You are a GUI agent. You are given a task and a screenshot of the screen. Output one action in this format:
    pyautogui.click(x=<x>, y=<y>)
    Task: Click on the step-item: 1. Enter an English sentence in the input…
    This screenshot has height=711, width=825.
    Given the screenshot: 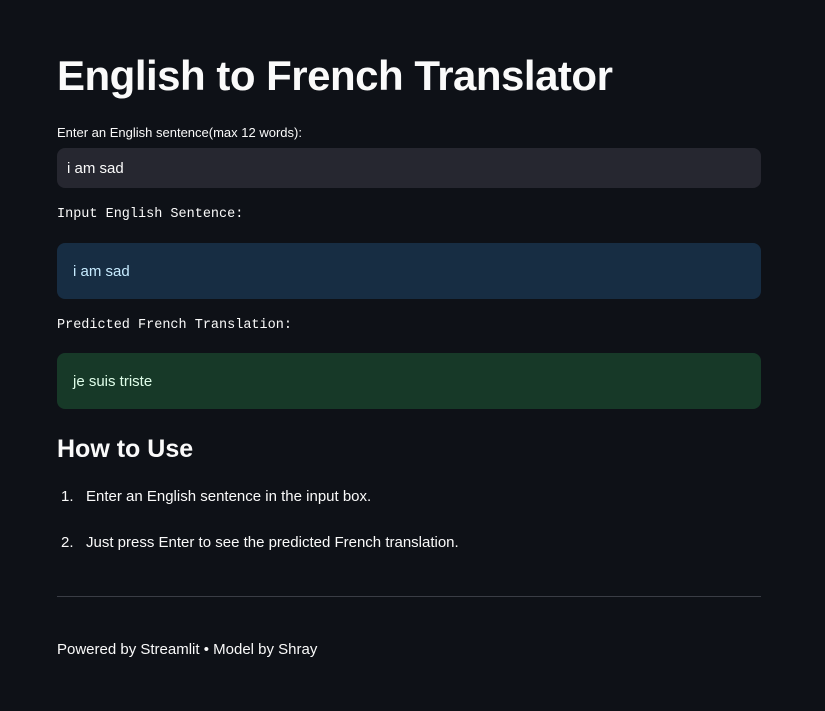 What is the action you would take?
    pyautogui.click(x=258, y=511)
    